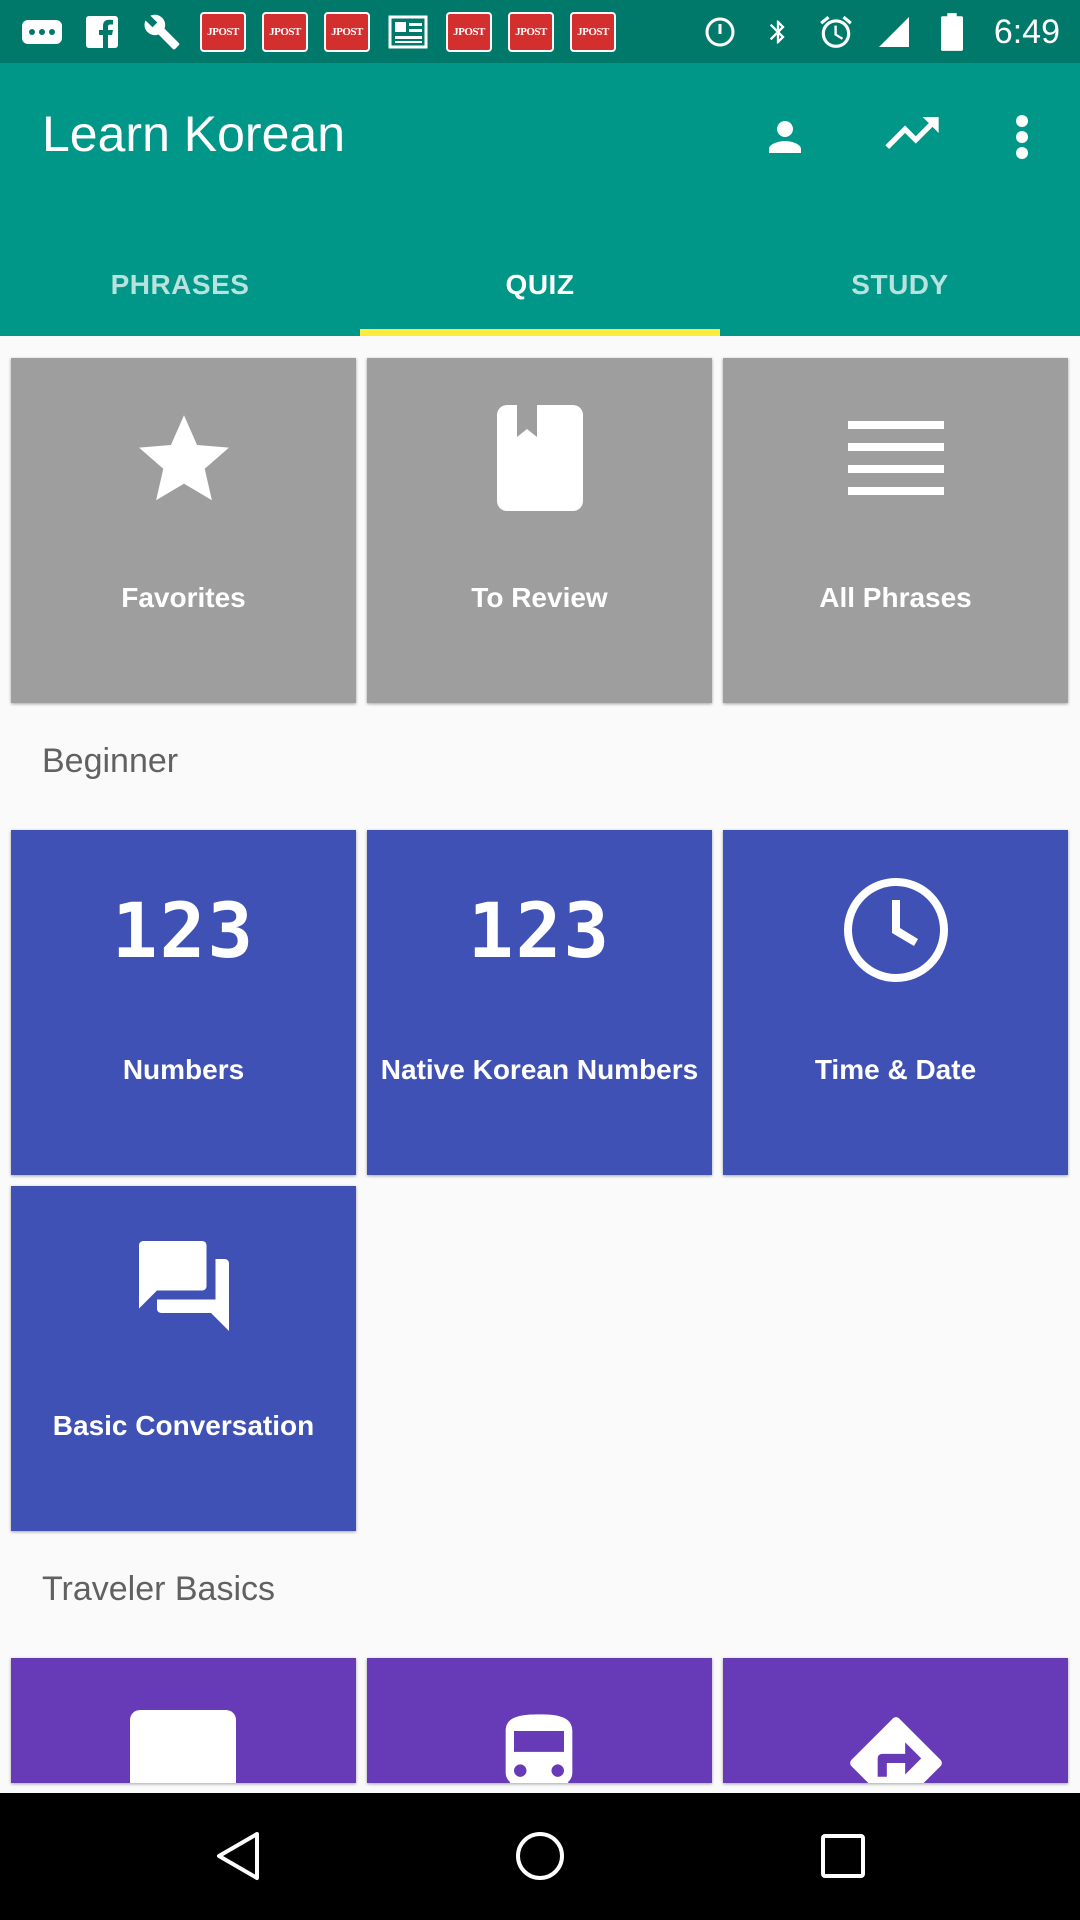  Describe the element at coordinates (183, 1002) in the screenshot. I see `tile-numbers: 123 Numbers` at that location.